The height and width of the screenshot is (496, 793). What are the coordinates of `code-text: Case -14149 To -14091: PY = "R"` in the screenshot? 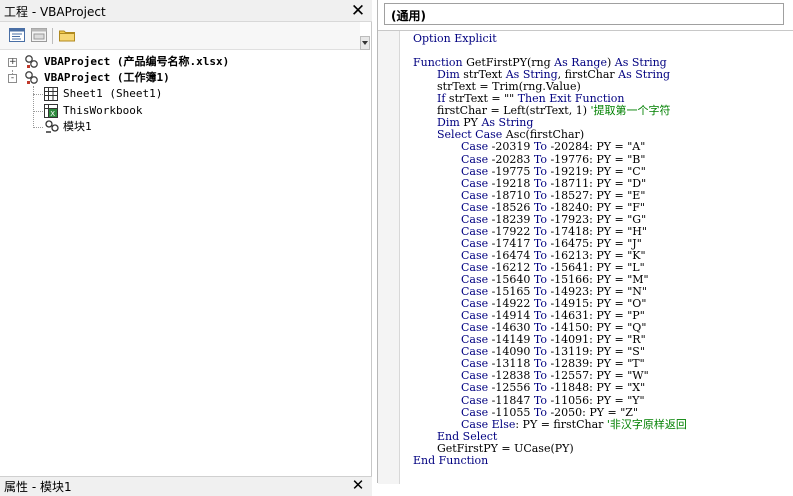 It's located at (553, 340).